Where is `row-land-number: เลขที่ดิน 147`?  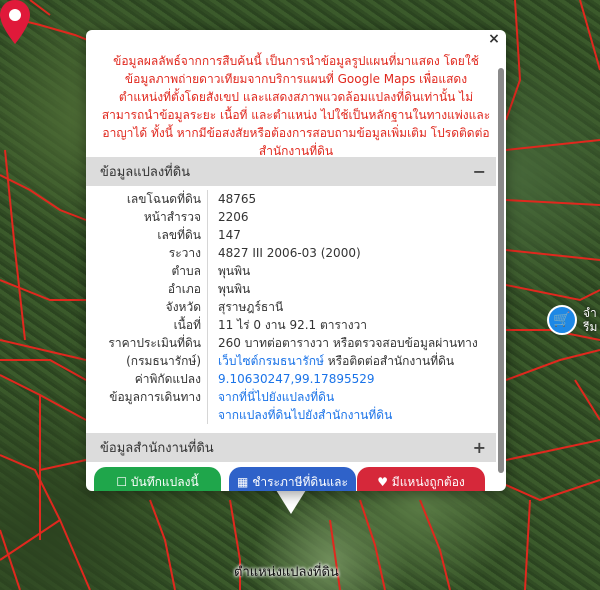
row-land-number: เลขที่ดิน 147 is located at coordinates (291, 235).